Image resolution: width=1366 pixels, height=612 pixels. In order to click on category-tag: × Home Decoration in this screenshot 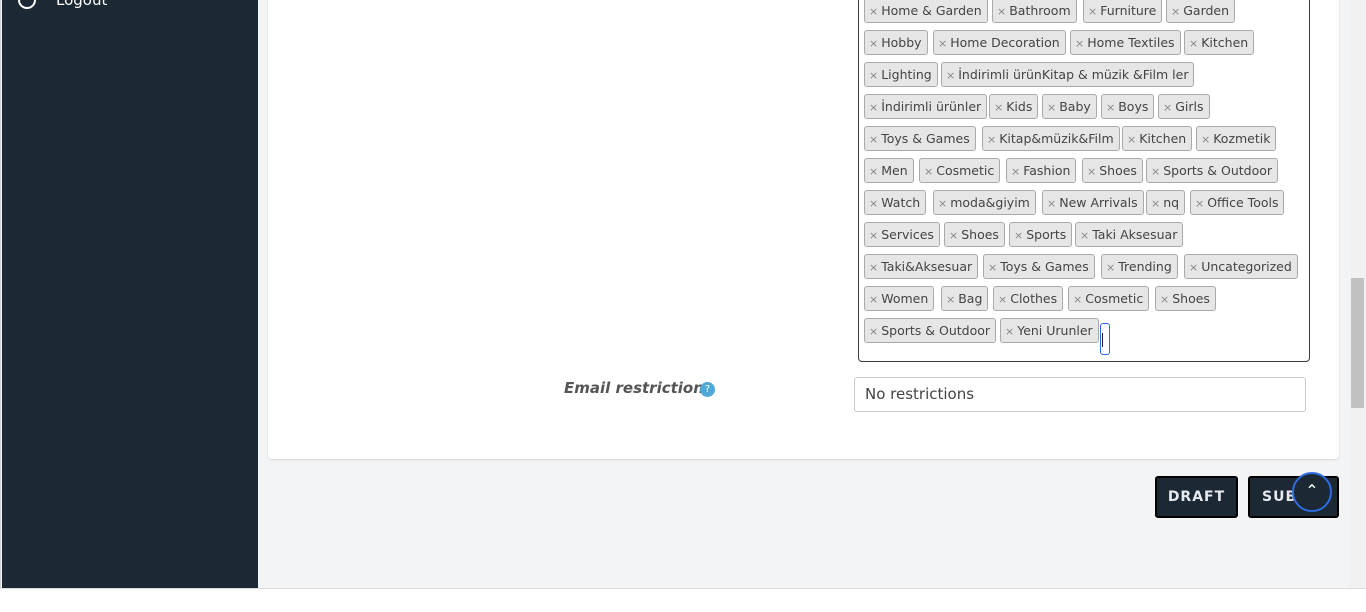, I will do `click(999, 42)`.